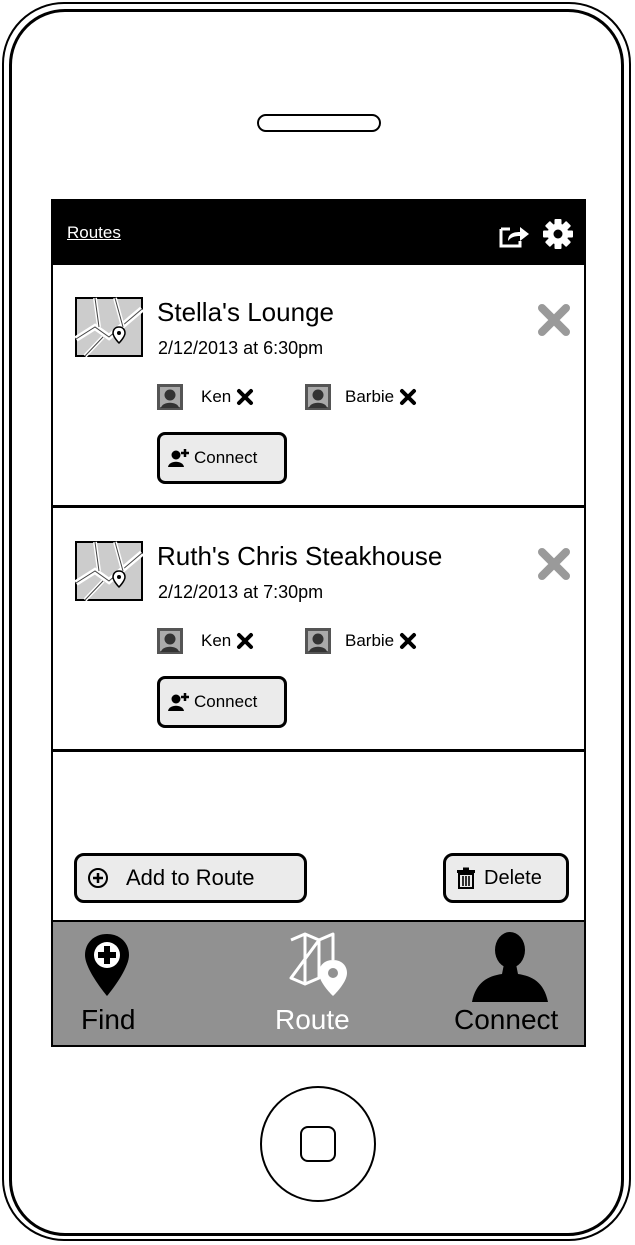 This screenshot has width=635, height=1245. I want to click on route-name: Ruth's Chris Steakhouse, so click(300, 556).